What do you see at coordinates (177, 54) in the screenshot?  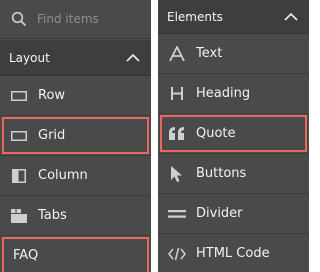 I see `text-icon` at bounding box center [177, 54].